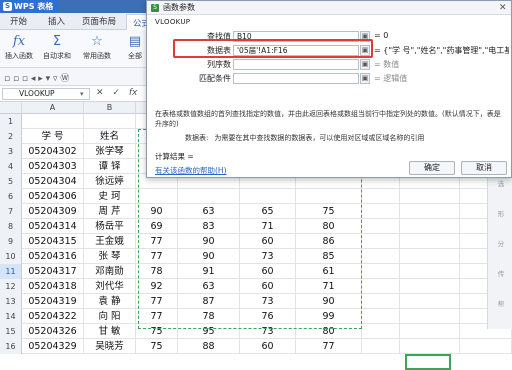  Describe the element at coordinates (329, 271) in the screenshot. I see `grid-cell: 61` at that location.